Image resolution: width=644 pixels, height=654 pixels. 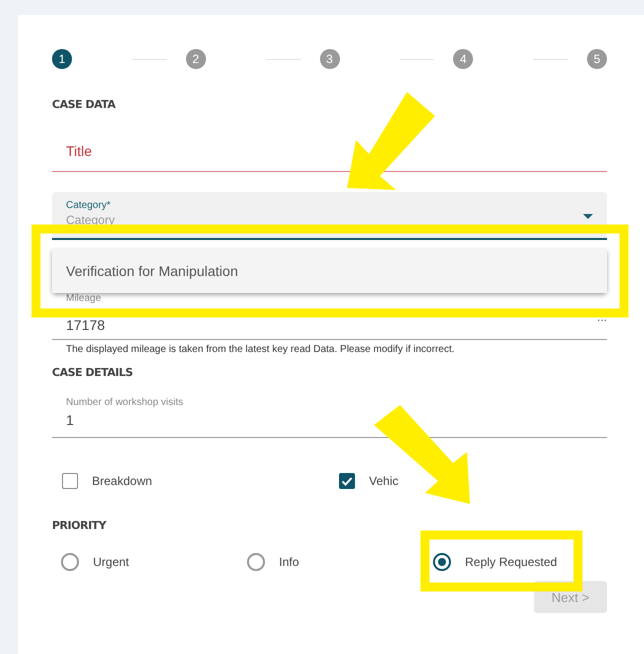 What do you see at coordinates (62, 59) in the screenshot?
I see `step-indicator: 1` at bounding box center [62, 59].